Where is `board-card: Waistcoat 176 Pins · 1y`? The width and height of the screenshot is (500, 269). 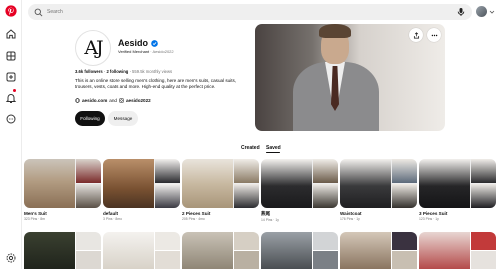
board-card: Waistcoat 176 Pins · 1y is located at coordinates (378, 190).